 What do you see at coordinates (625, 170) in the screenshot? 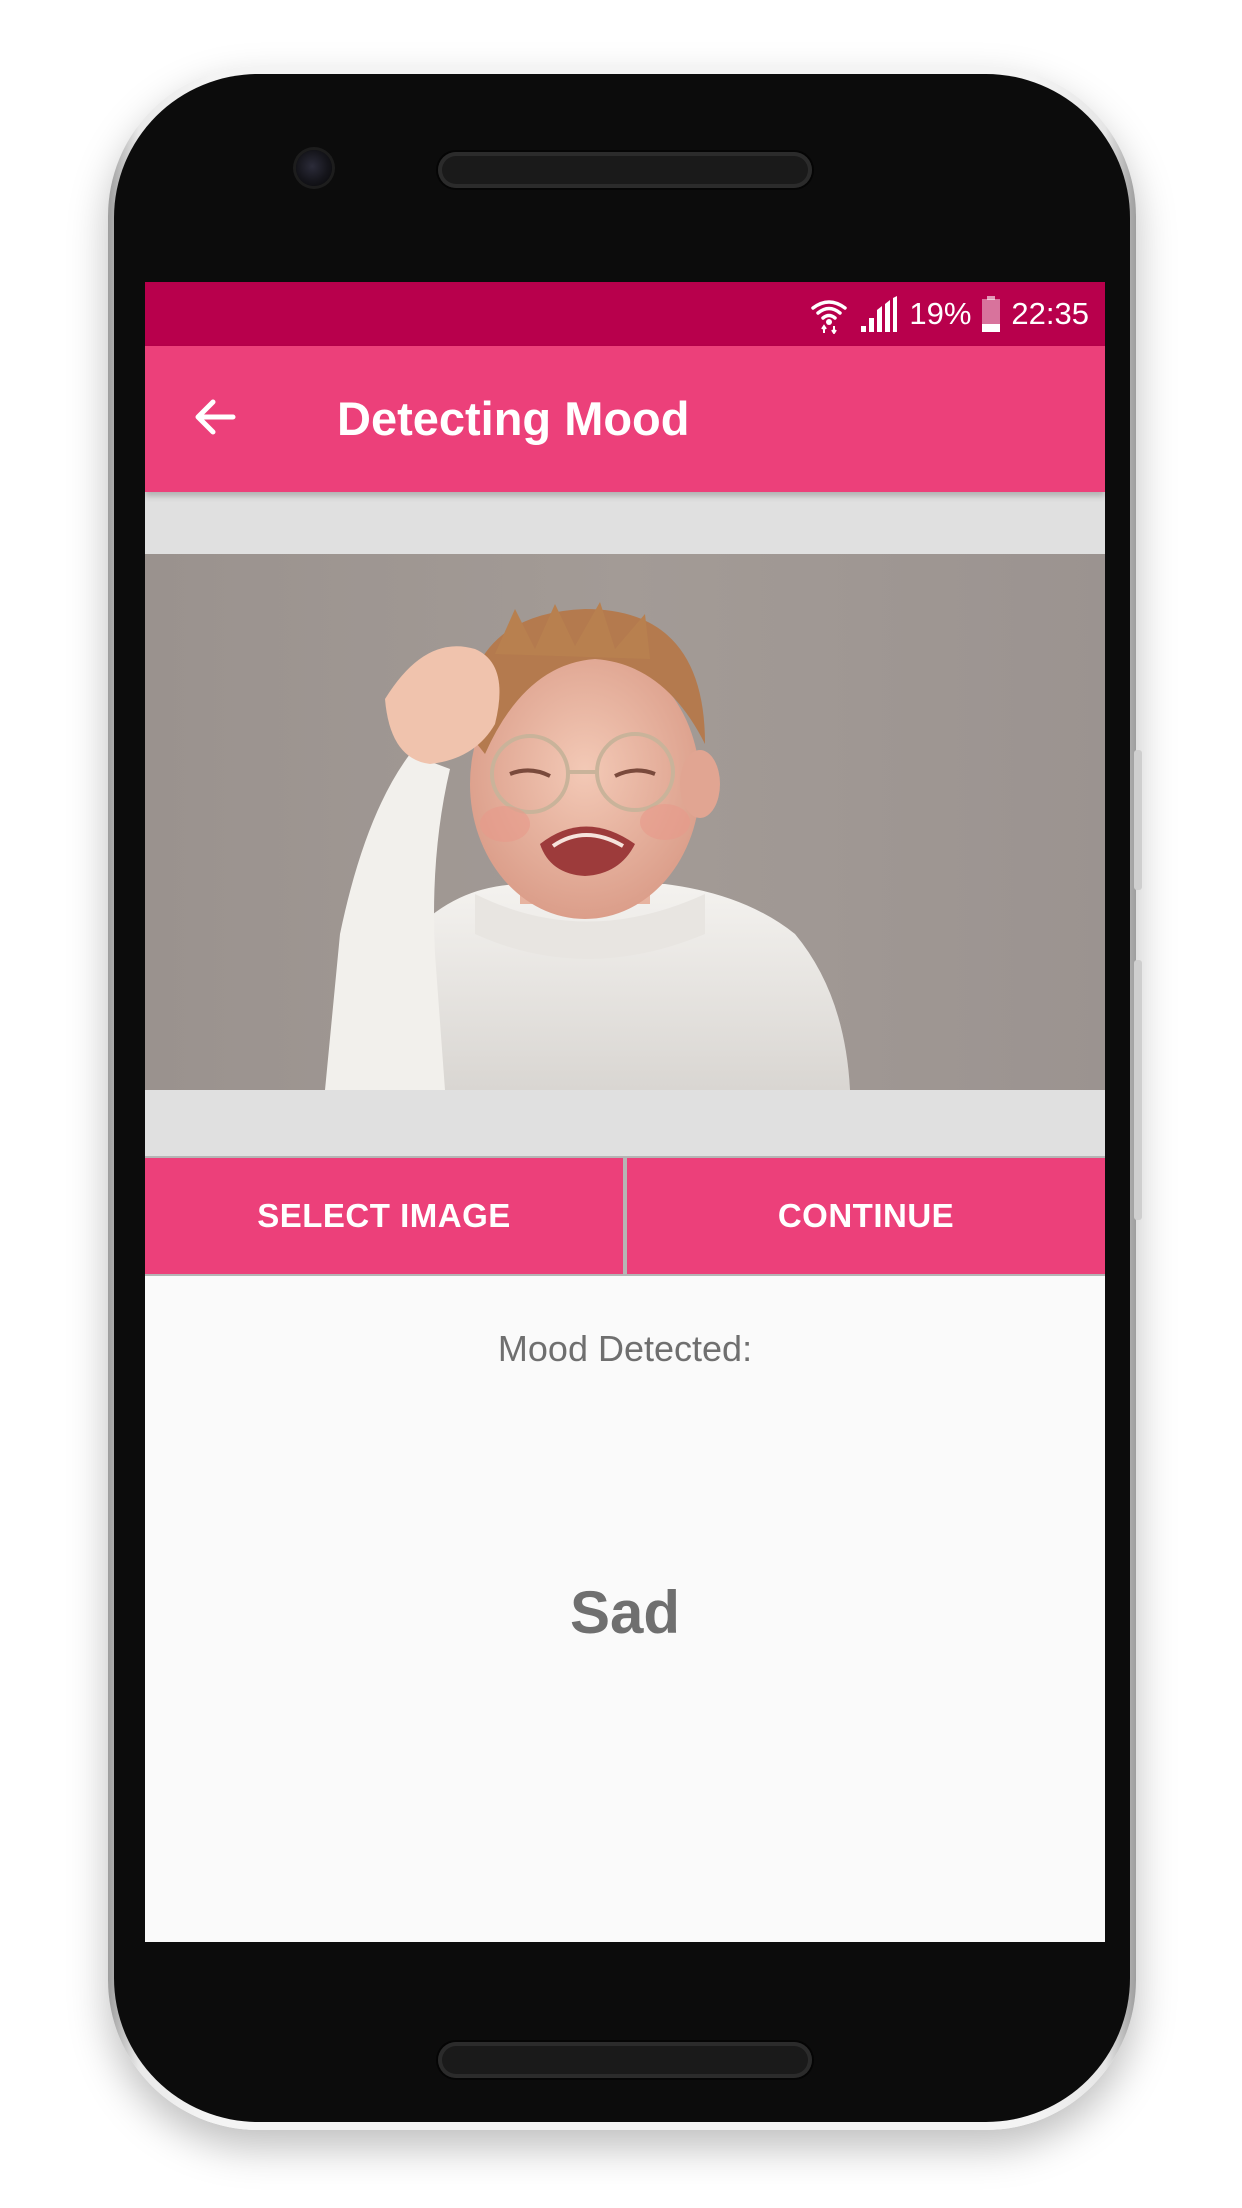
I see `top-speaker` at bounding box center [625, 170].